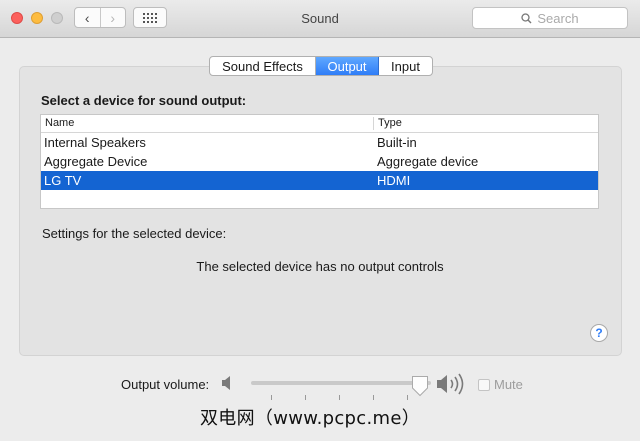 The image size is (640, 441). Describe the element at coordinates (310, 418) in the screenshot. I see `watermark: 双电网（www.pcpc.me）` at that location.